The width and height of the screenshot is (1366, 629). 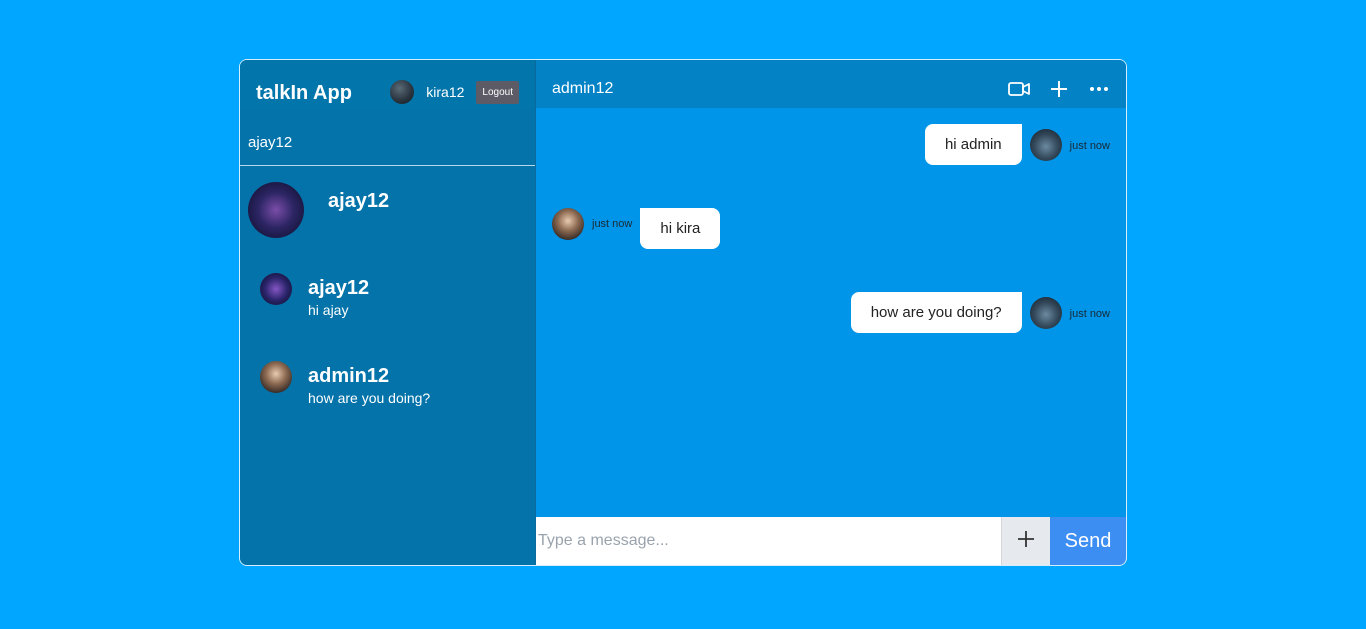 What do you see at coordinates (318, 210) in the screenshot?
I see `search-result-user: ajay12` at bounding box center [318, 210].